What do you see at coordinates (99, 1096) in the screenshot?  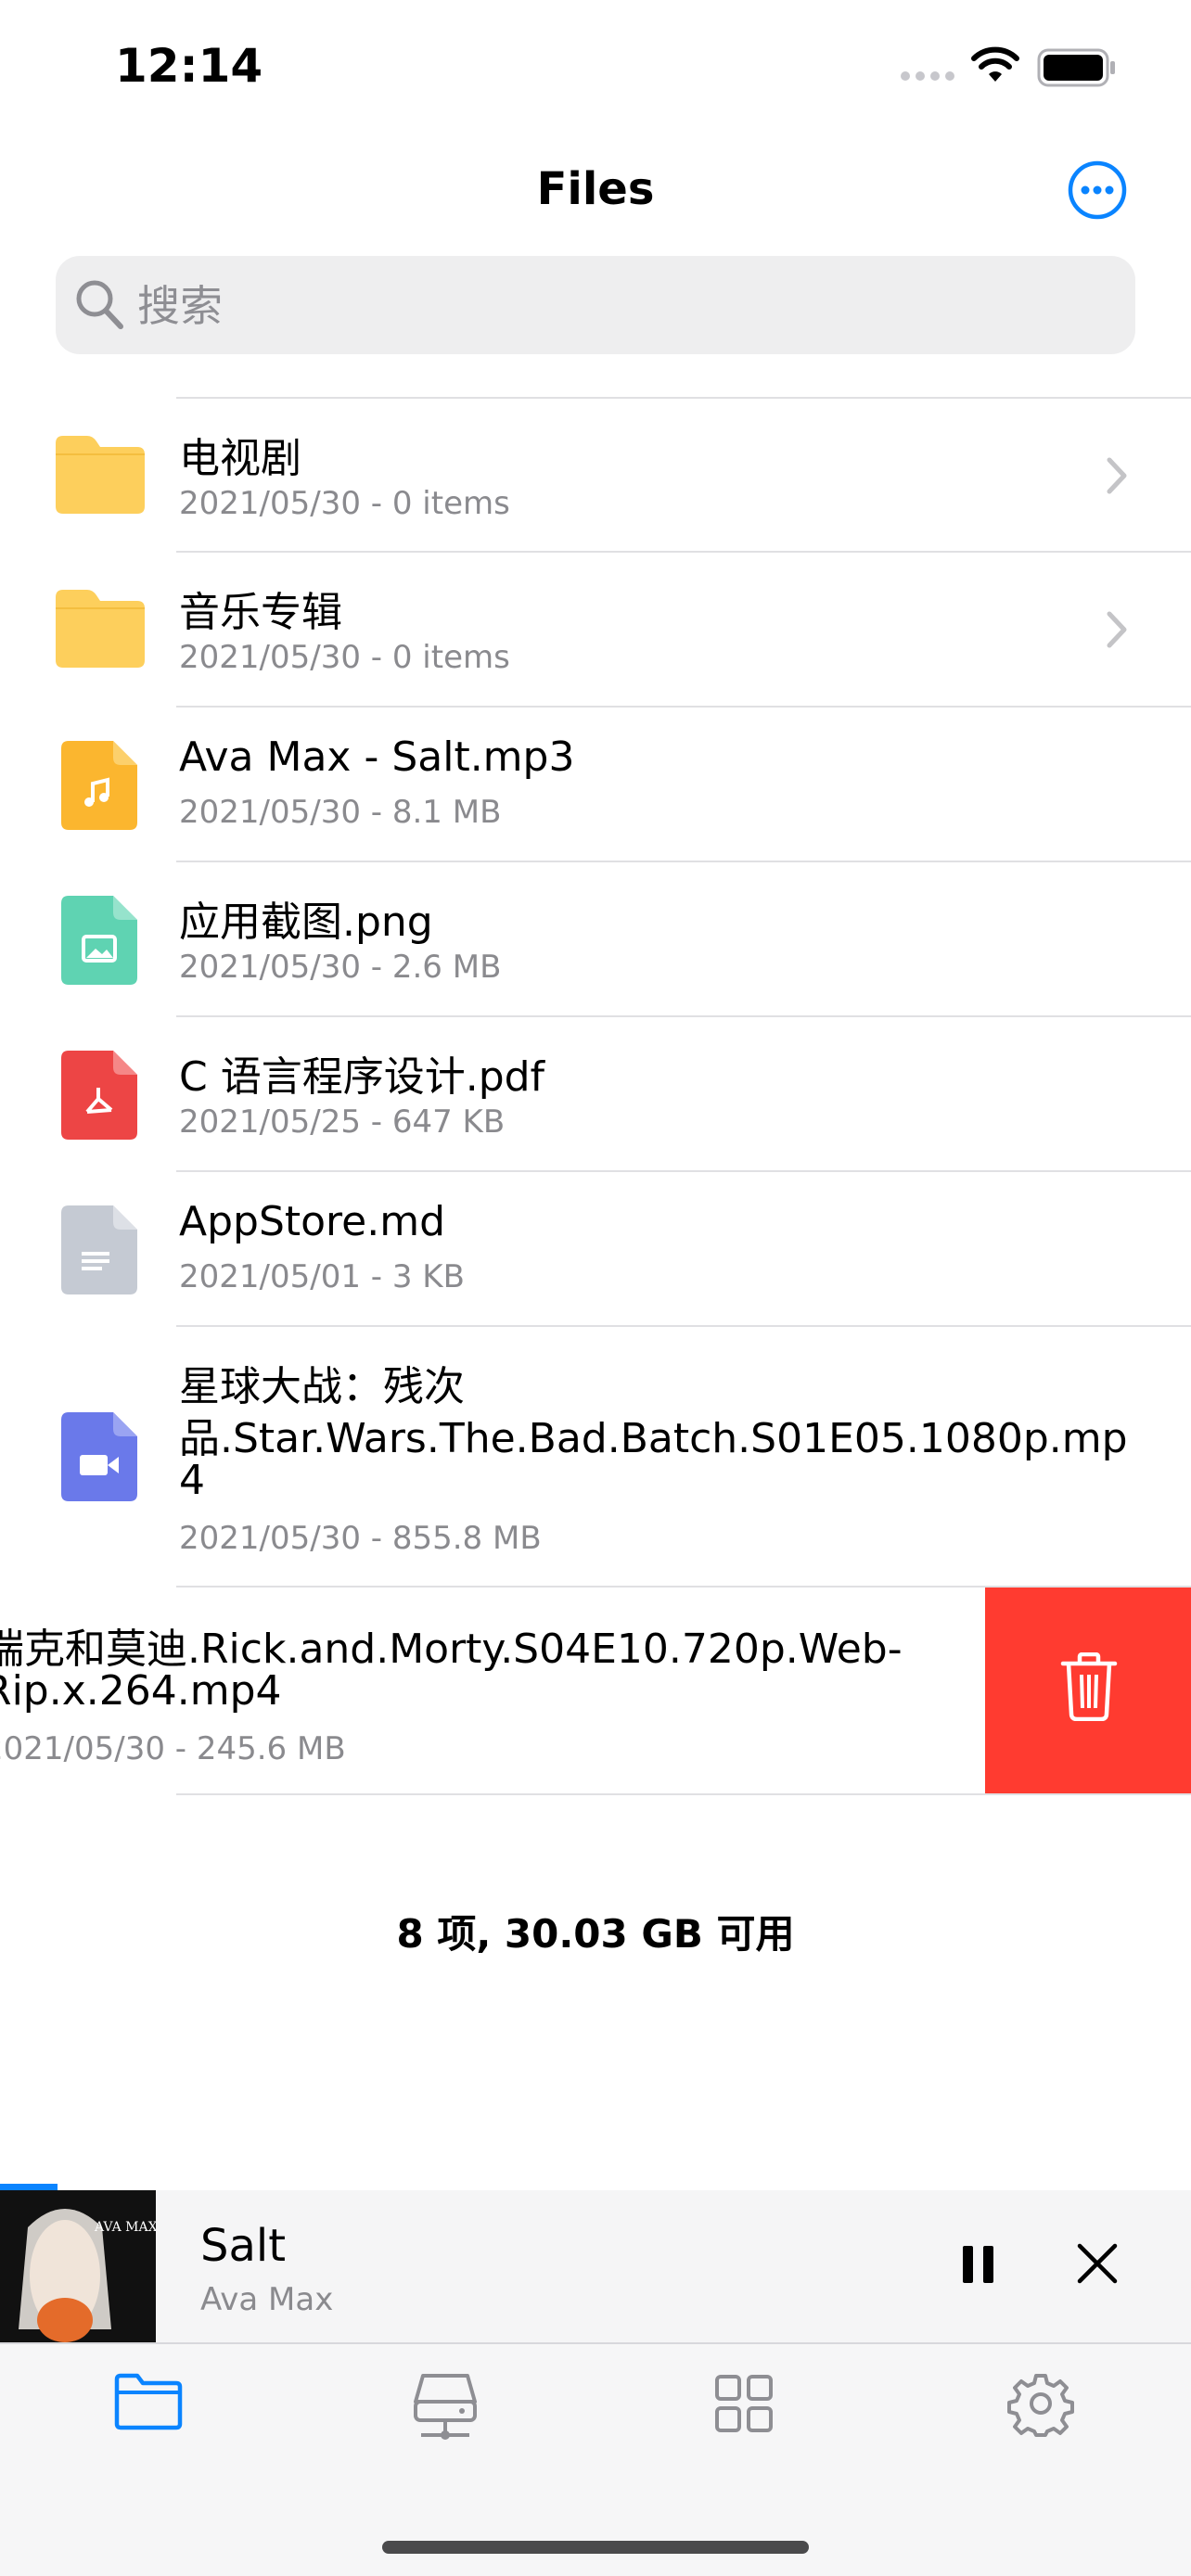 I see `pdf-file-icon` at bounding box center [99, 1096].